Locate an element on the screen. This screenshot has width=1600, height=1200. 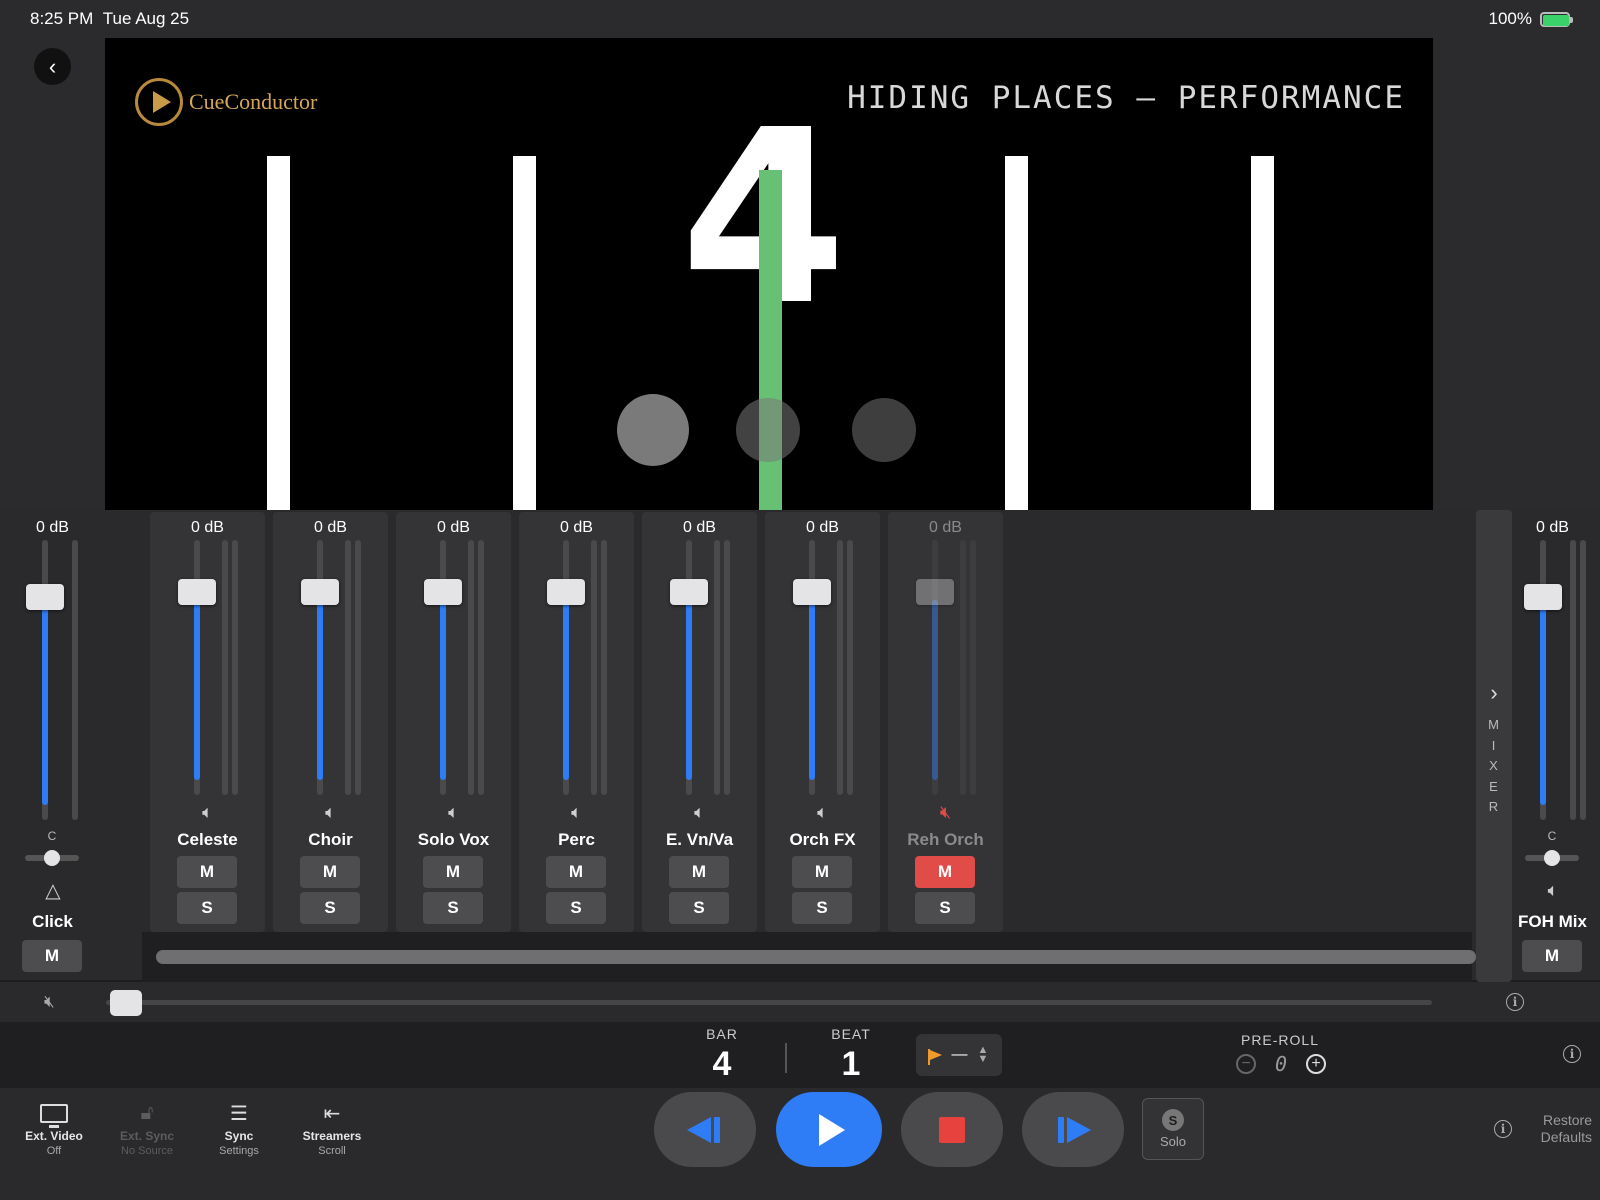
preroll-label: PRE-ROLL is located at coordinates (1280, 1040).